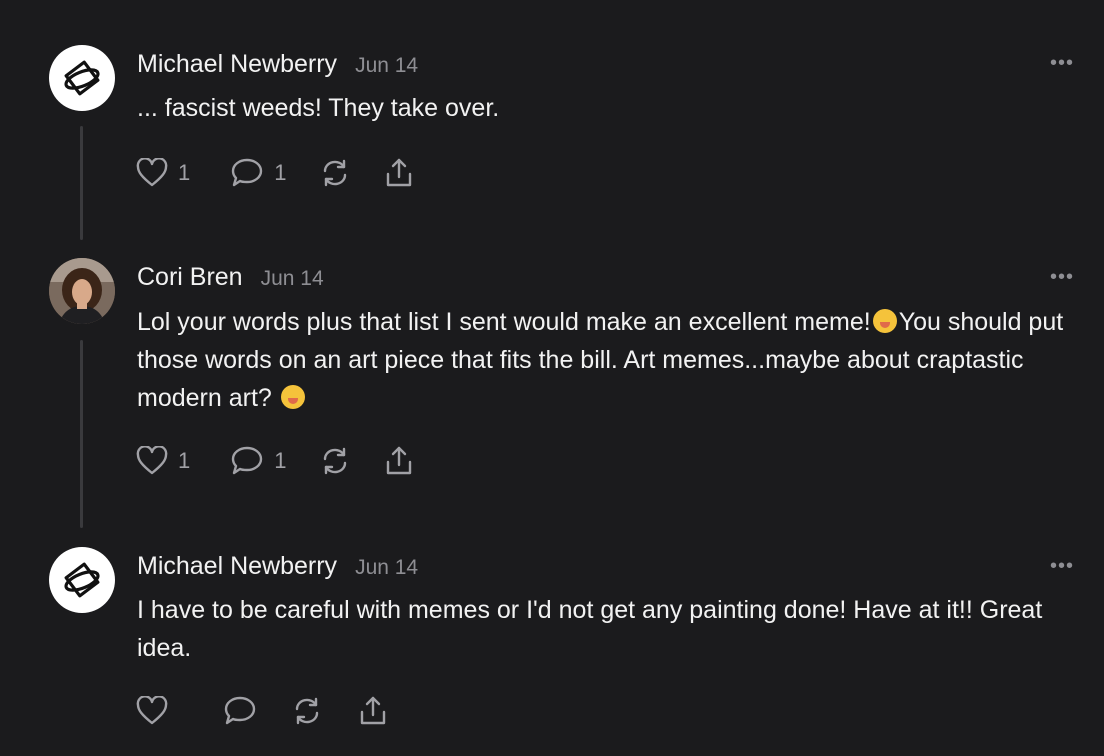 Image resolution: width=1104 pixels, height=756 pixels. I want to click on profile-photo, so click(82, 291).